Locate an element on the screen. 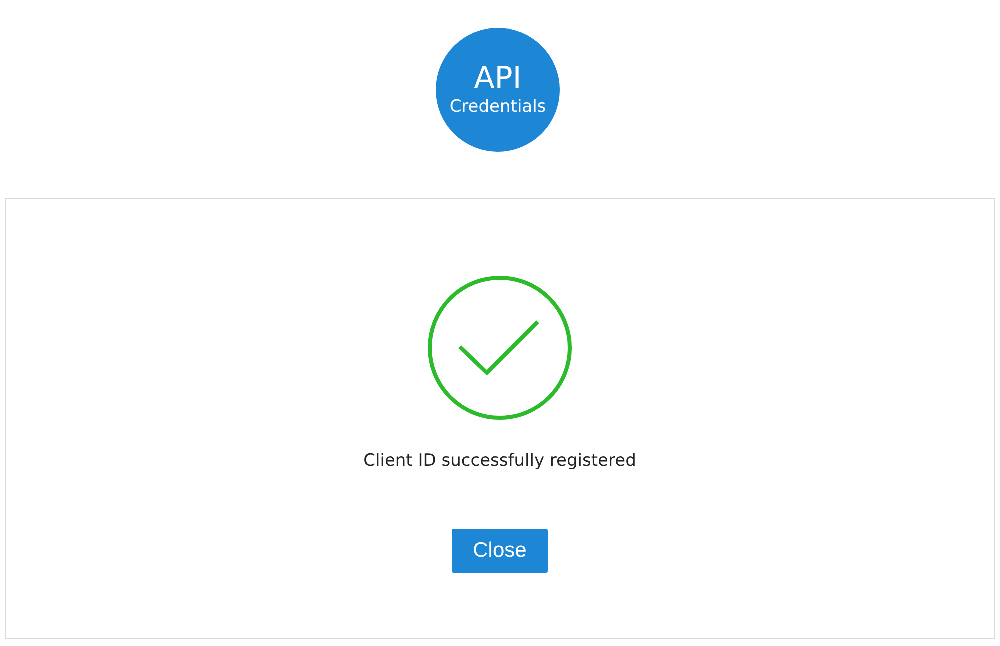  success-message: Client ID successfully registered is located at coordinates (500, 461).